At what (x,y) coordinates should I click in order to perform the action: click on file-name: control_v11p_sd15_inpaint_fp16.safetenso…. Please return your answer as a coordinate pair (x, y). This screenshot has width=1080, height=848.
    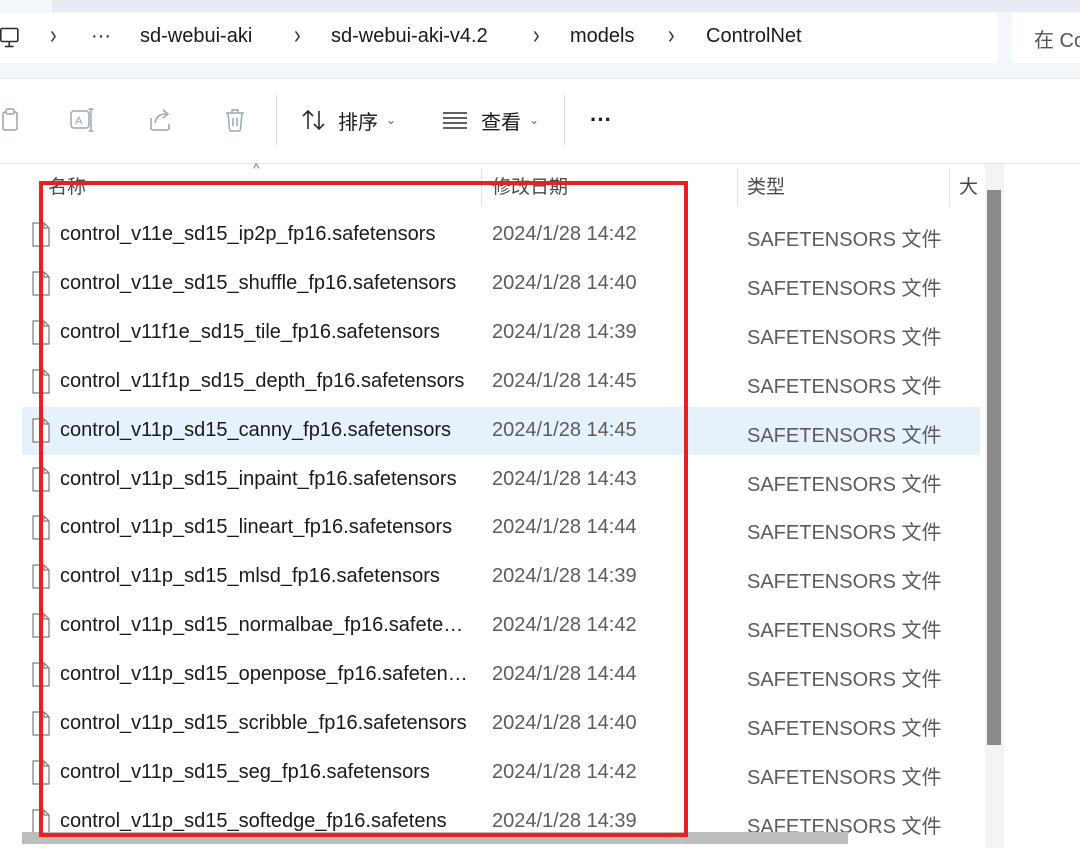
    Looking at the image, I should click on (258, 478).